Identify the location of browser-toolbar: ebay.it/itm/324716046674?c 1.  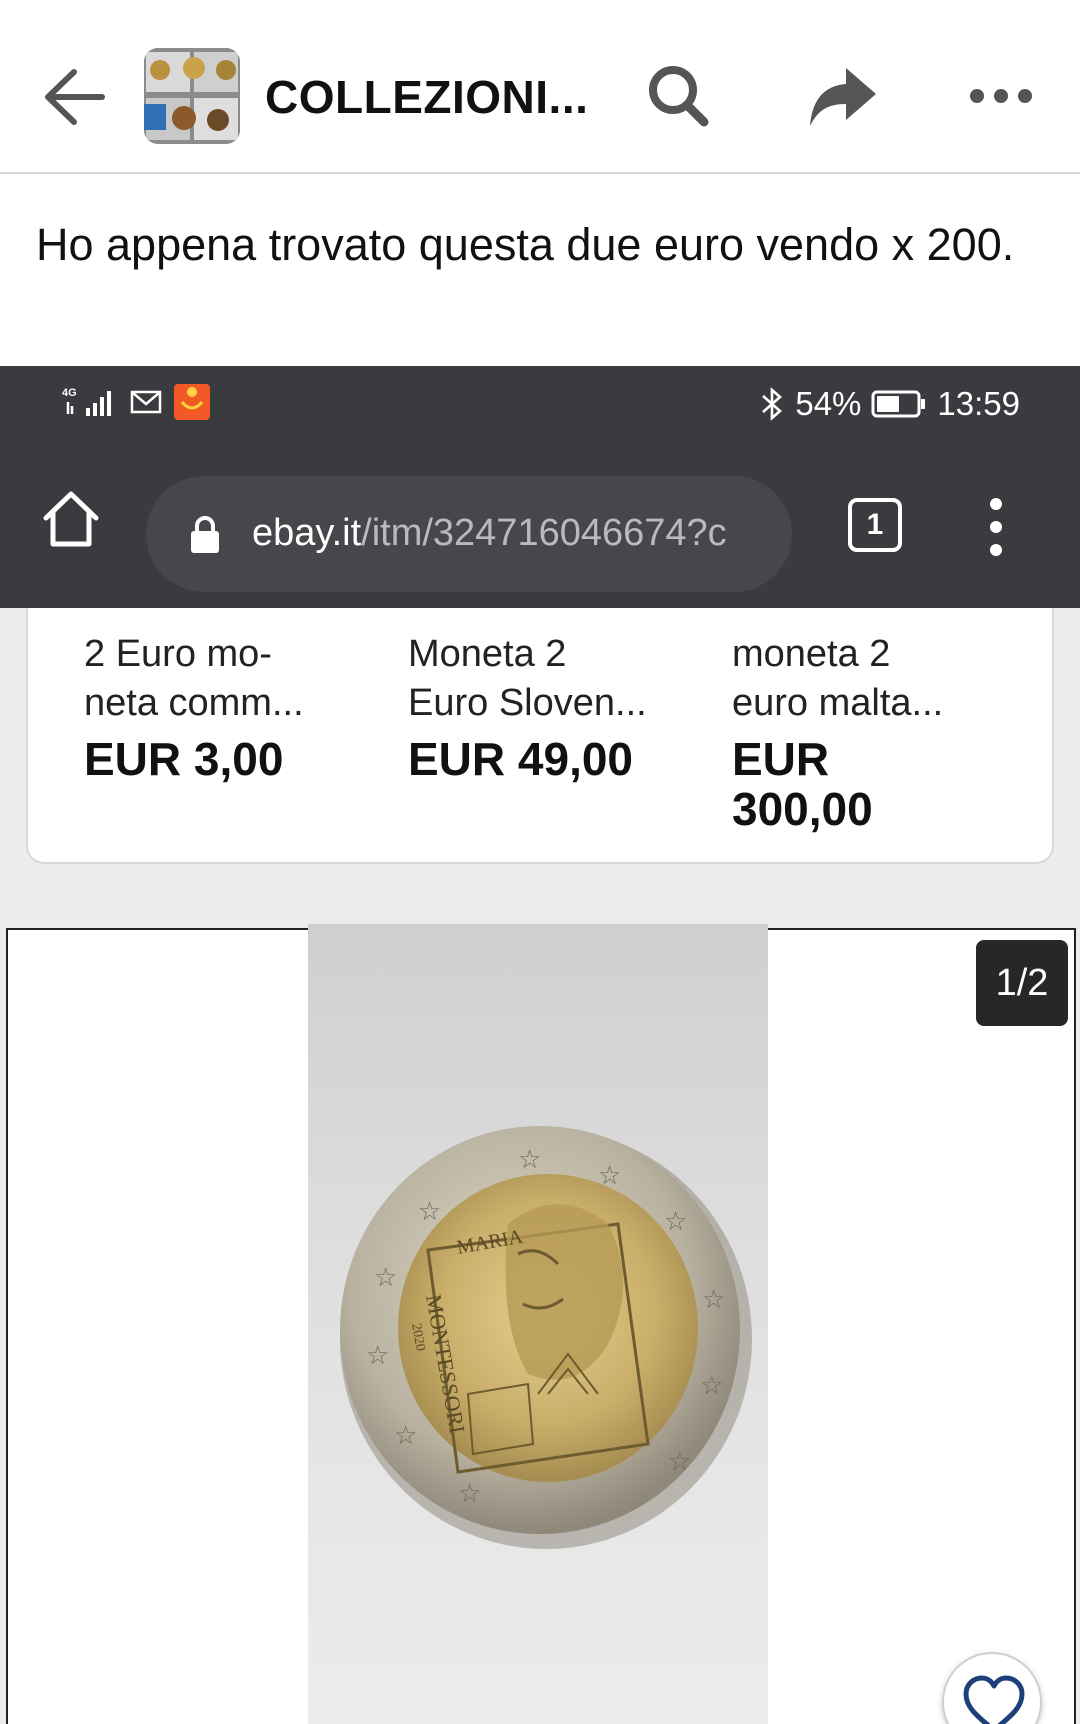
(540, 523).